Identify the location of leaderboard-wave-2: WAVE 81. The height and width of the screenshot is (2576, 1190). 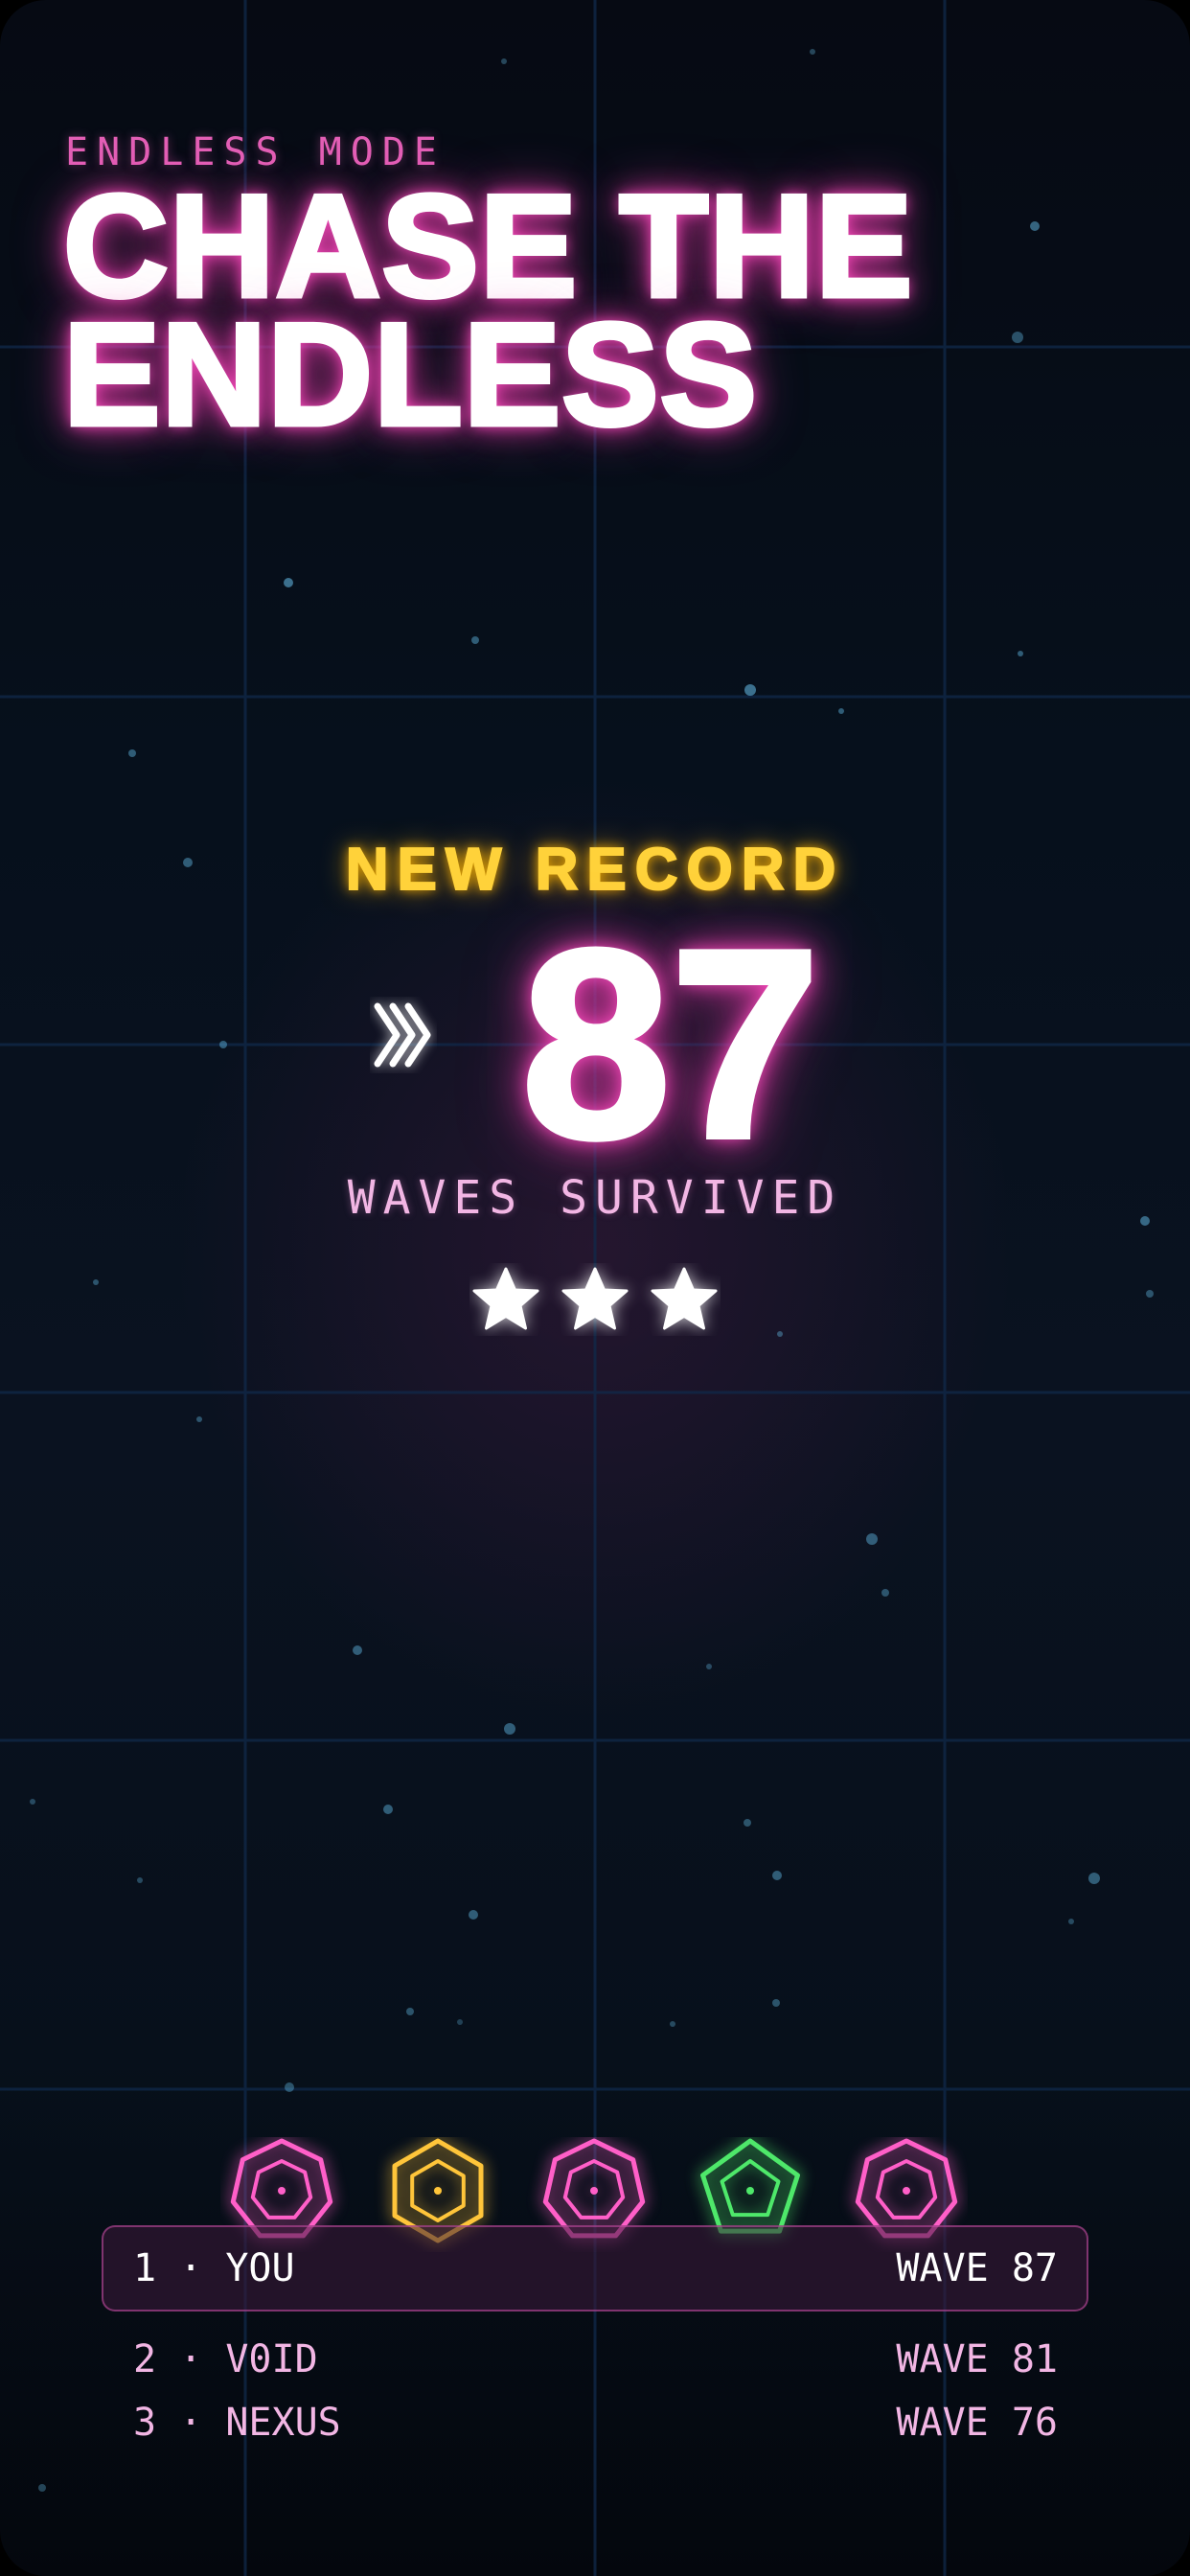
(977, 2359).